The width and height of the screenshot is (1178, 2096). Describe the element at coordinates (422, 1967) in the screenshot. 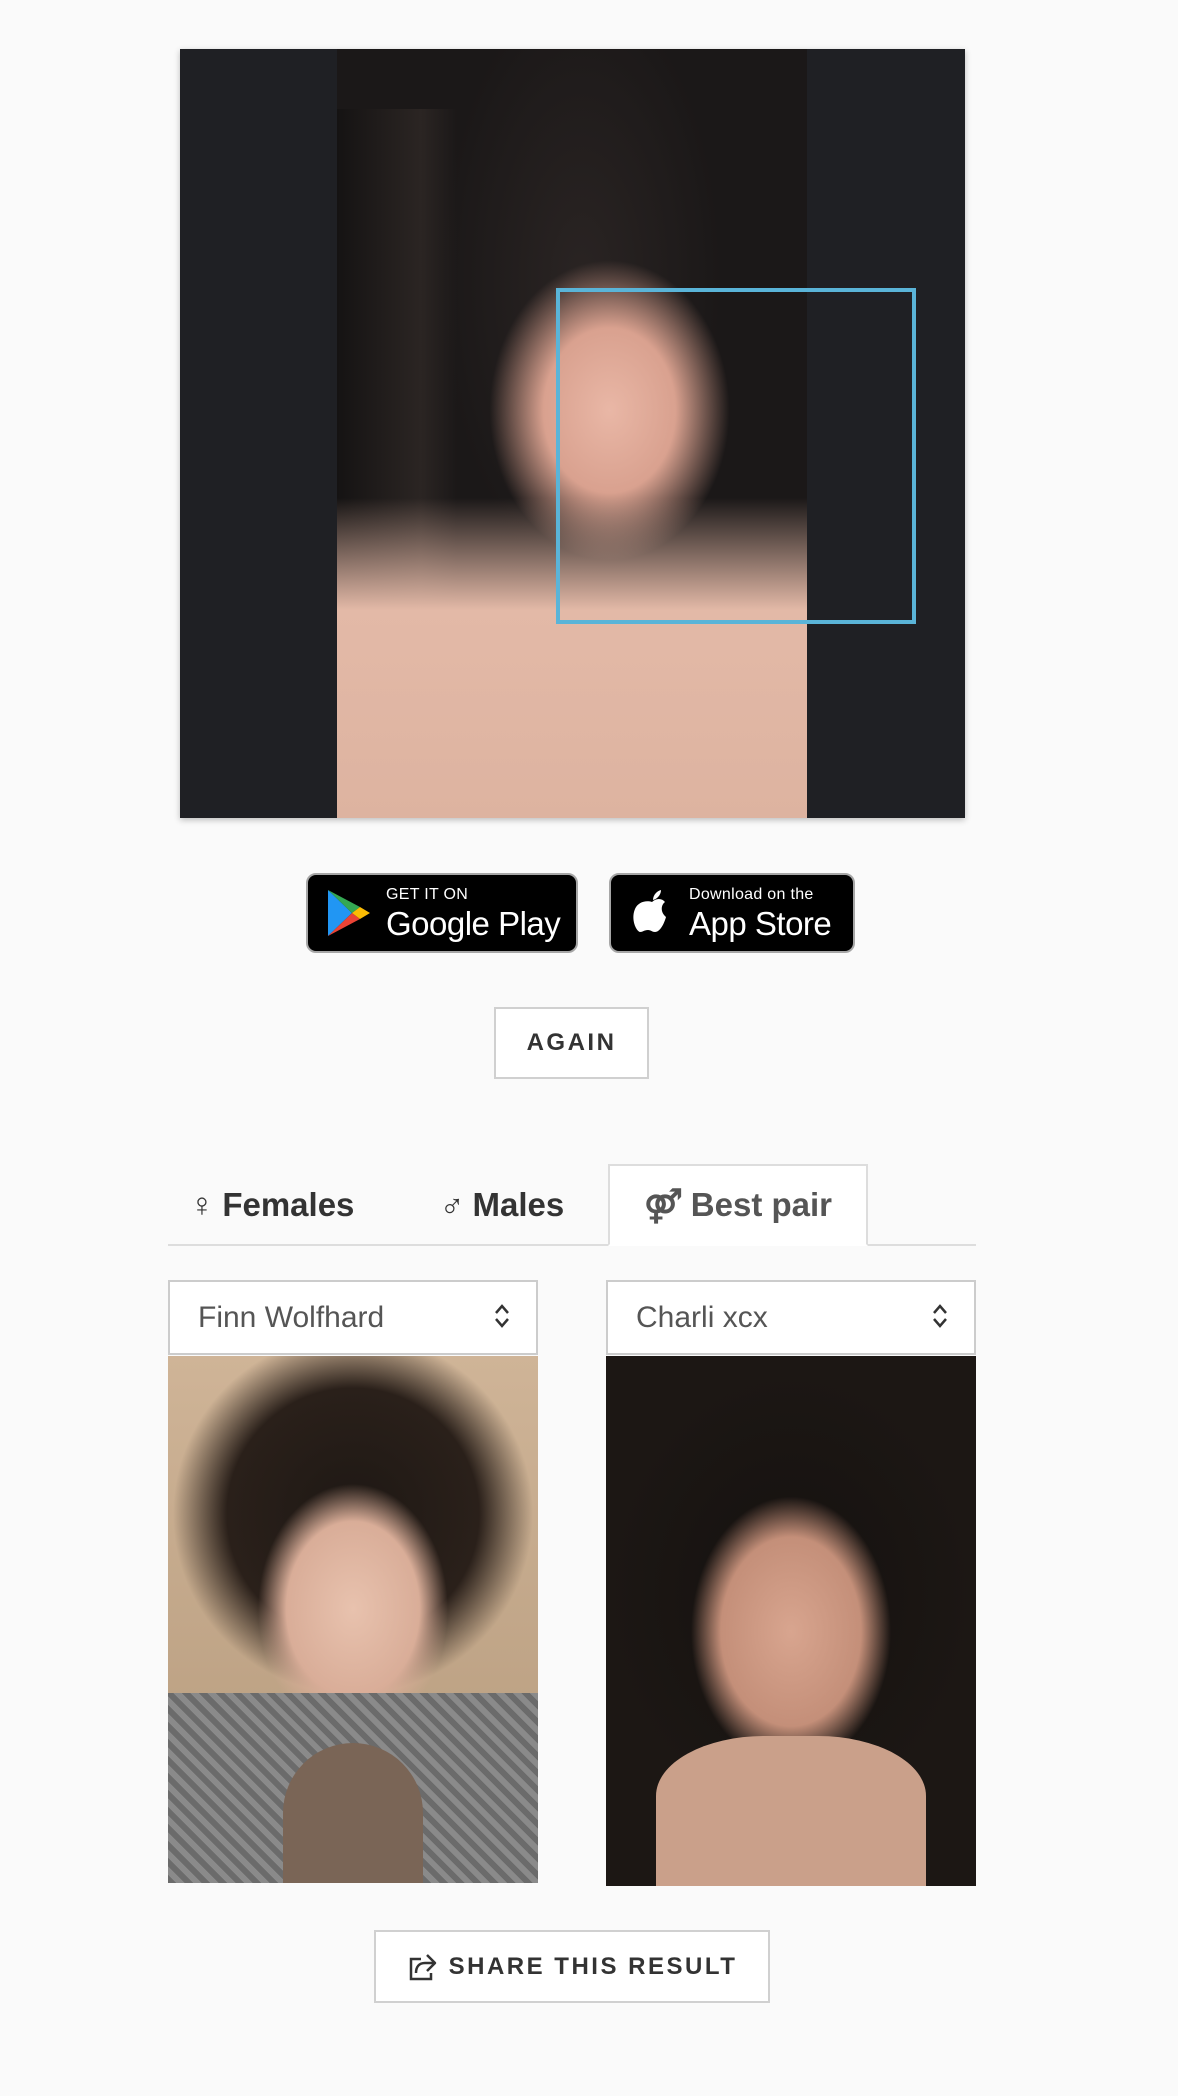

I see `share-icon` at that location.